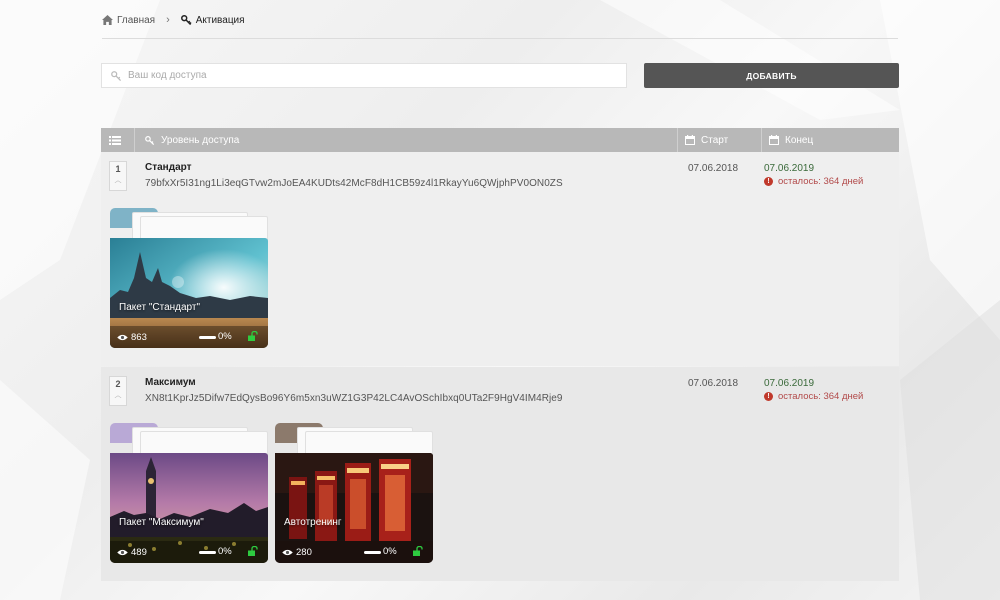 The image size is (1000, 600). I want to click on column-header-end-label: Конец, so click(799, 140).